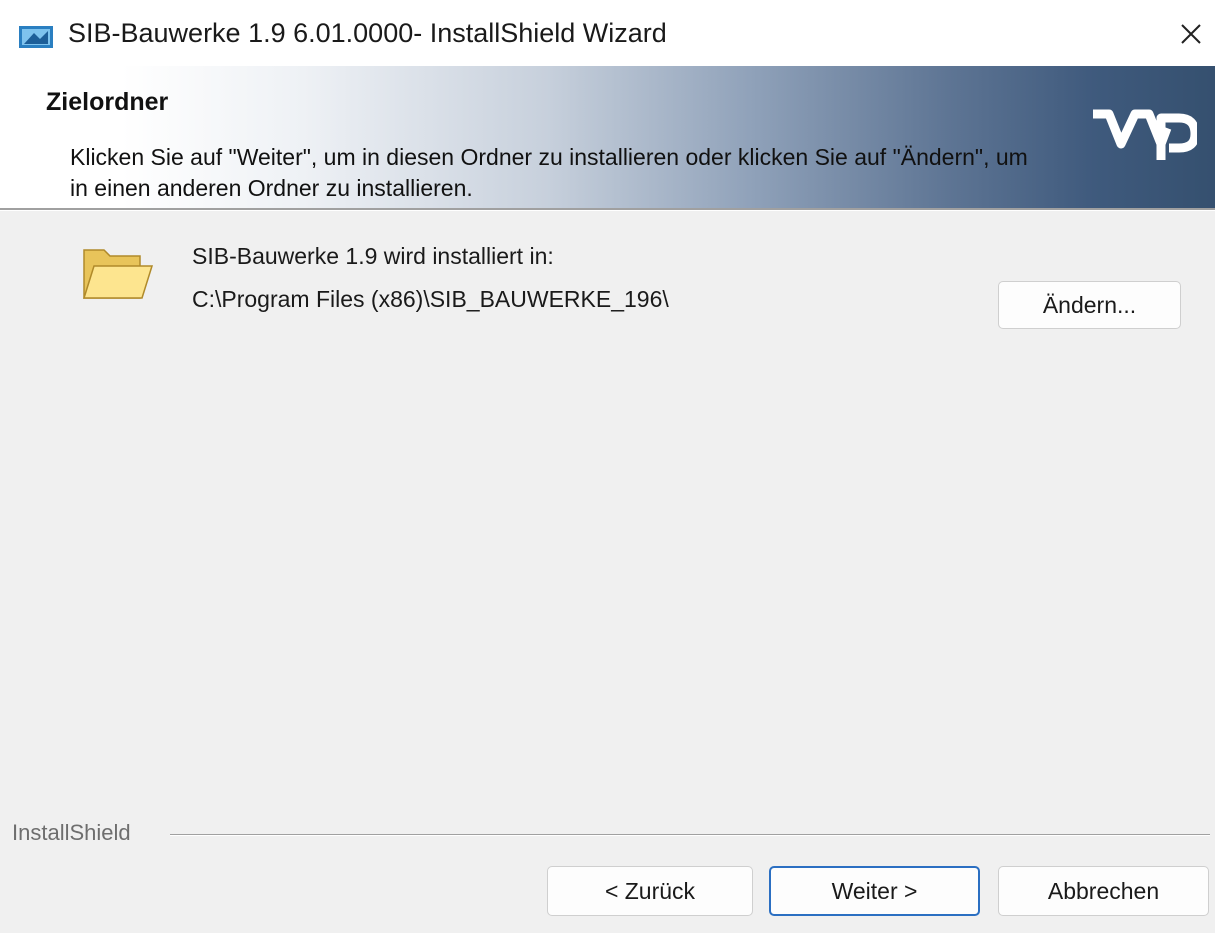  I want to click on close-button, so click(1191, 34).